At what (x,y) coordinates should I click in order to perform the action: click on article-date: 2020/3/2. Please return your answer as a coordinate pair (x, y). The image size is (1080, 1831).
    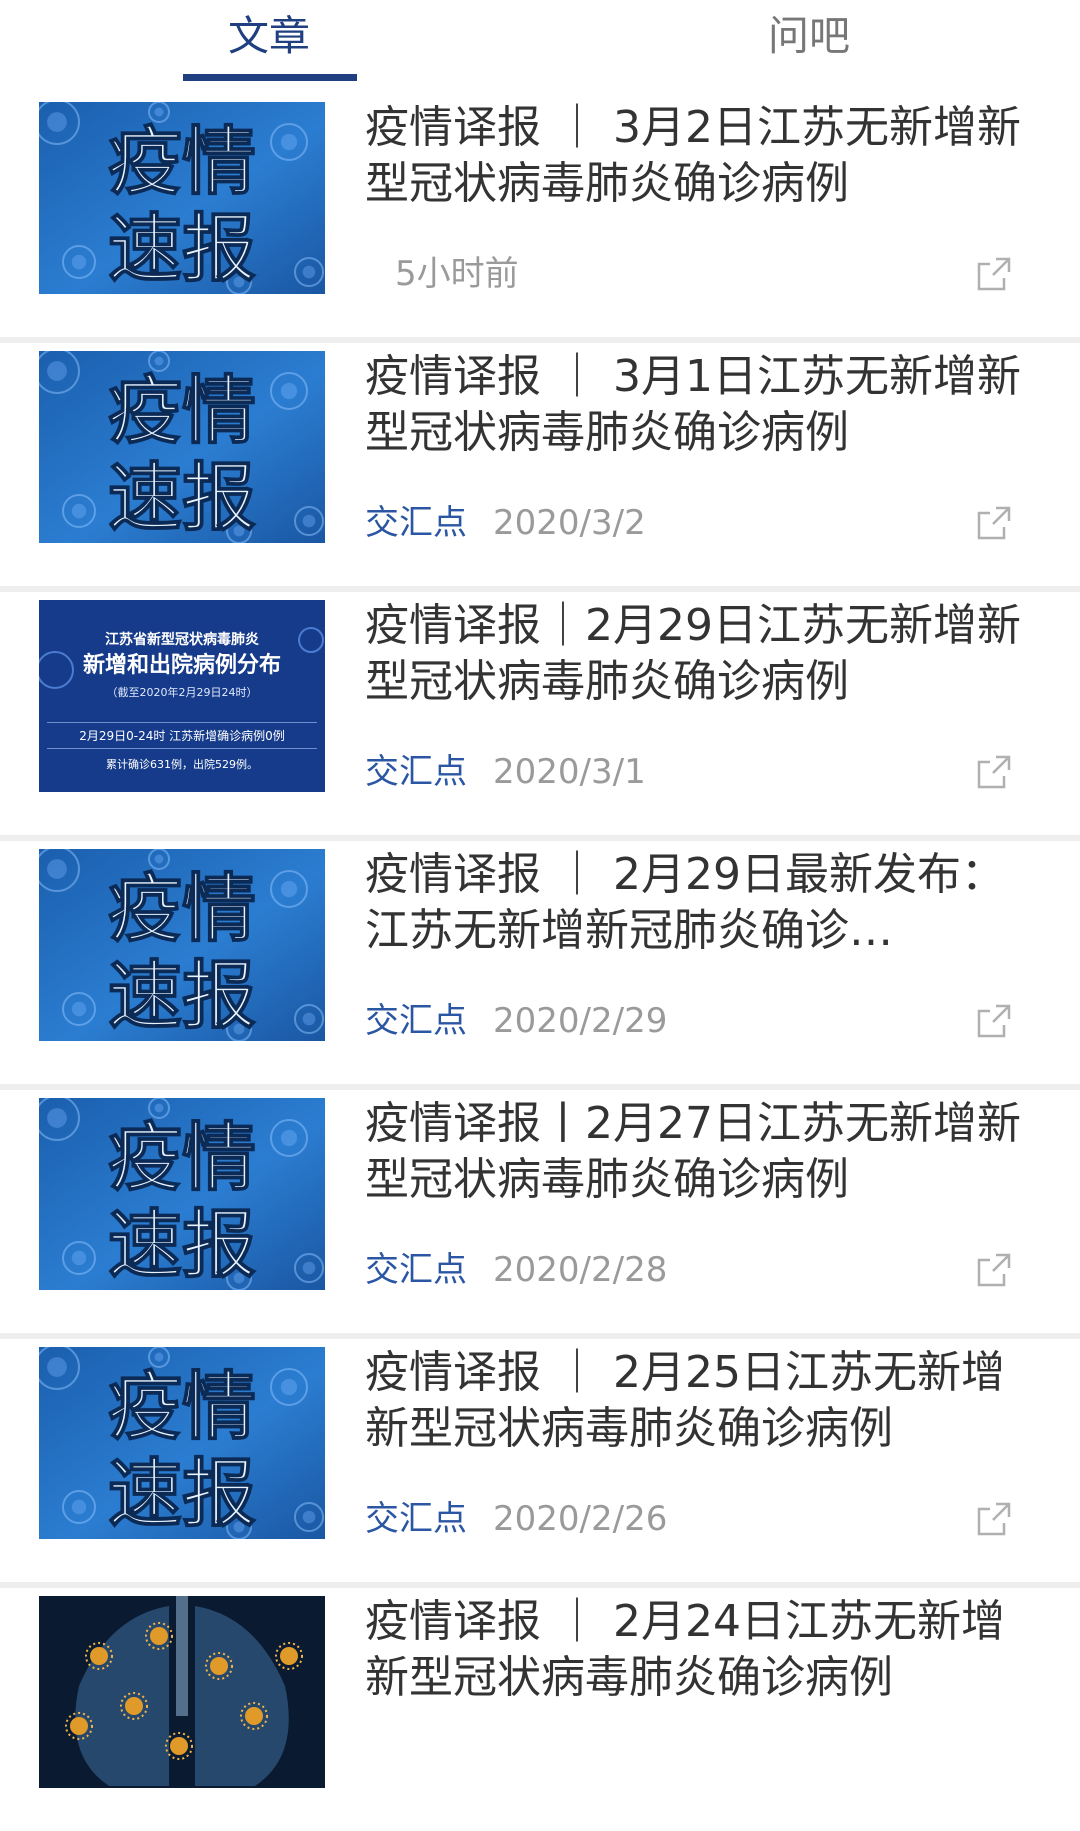
    Looking at the image, I should click on (569, 523).